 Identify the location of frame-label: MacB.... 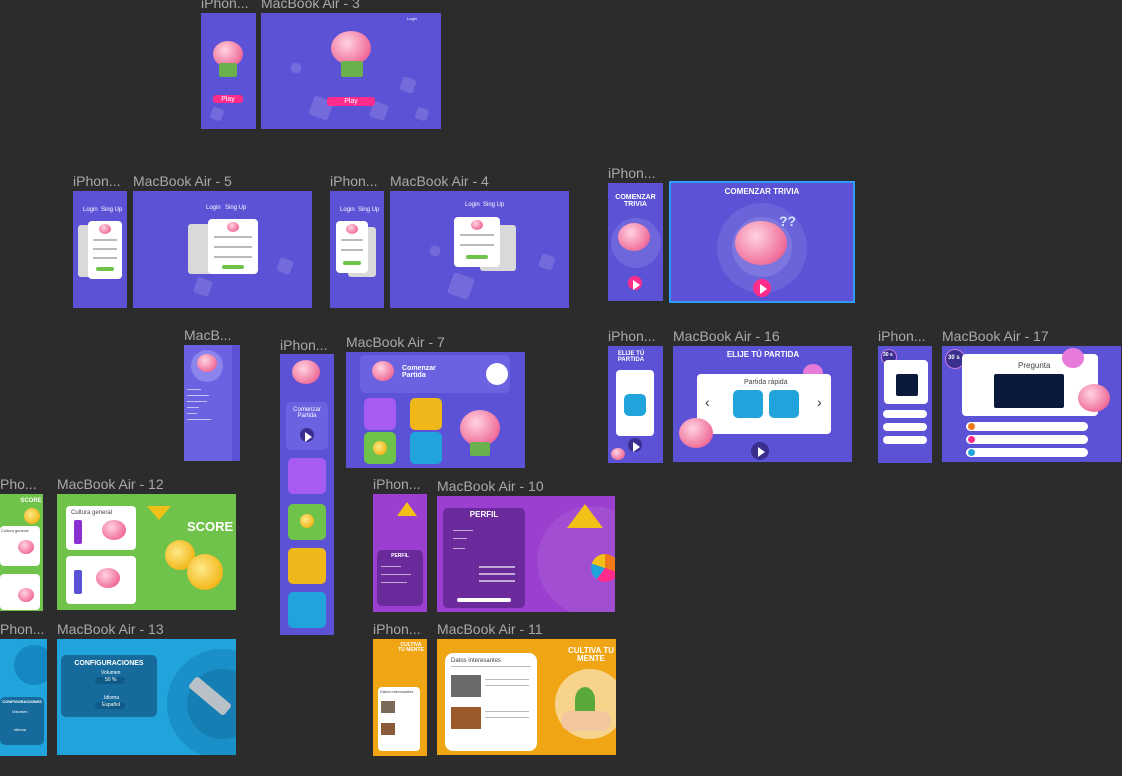
(210, 335).